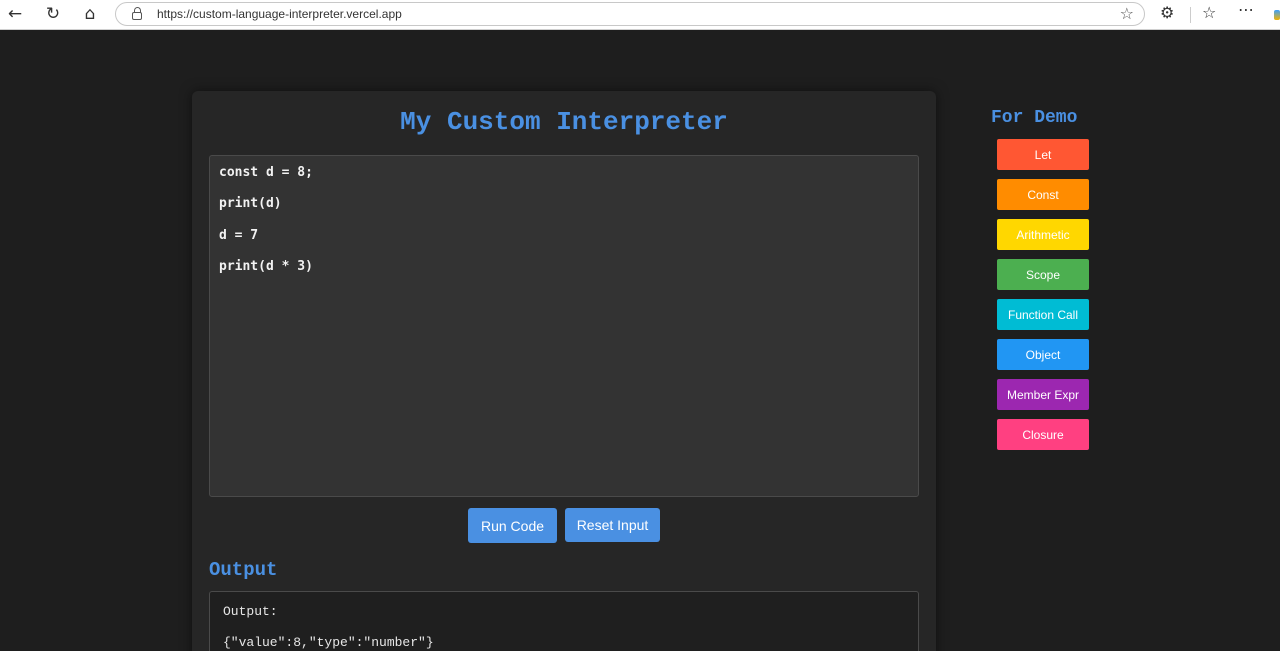 The height and width of the screenshot is (651, 1280). What do you see at coordinates (239, 235) in the screenshot?
I see `code-line: d = 7` at bounding box center [239, 235].